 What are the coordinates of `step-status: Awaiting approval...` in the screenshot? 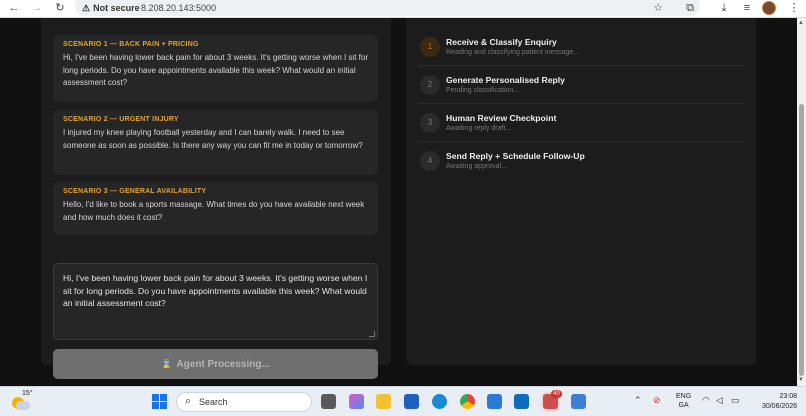 It's located at (476, 166).